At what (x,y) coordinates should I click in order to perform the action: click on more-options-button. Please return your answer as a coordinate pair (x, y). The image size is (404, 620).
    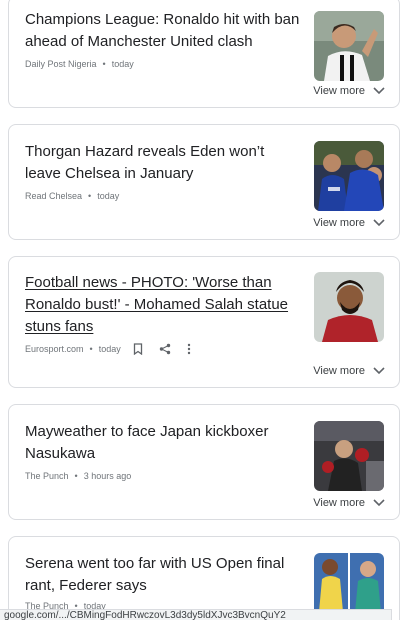
    Looking at the image, I should click on (189, 349).